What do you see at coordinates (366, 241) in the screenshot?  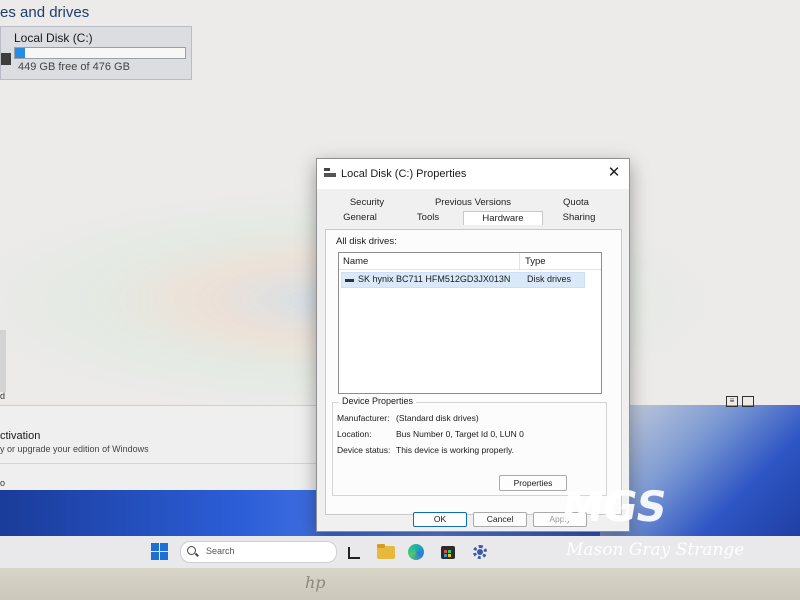 I see `all-disk-drives-label: All disk drives:` at bounding box center [366, 241].